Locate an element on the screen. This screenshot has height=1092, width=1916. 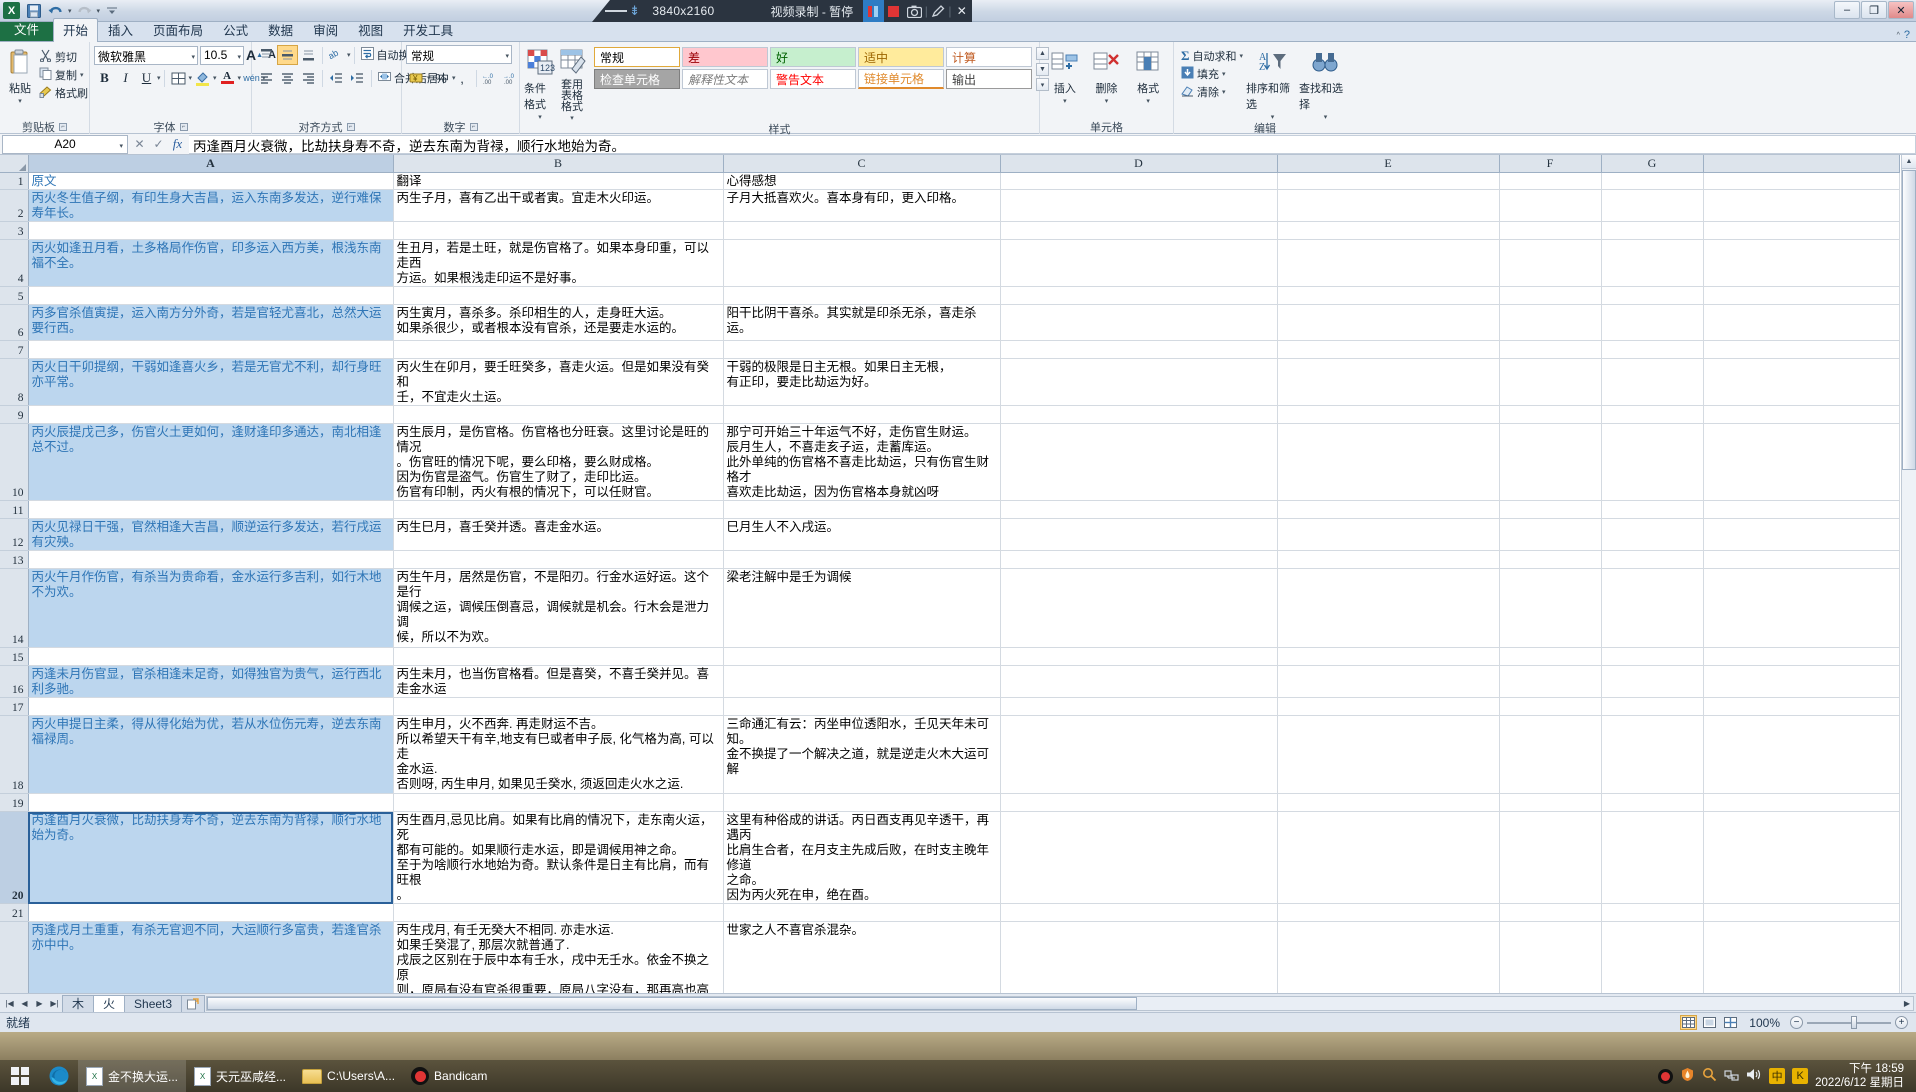
column-header-row: A B C D E F G is located at coordinates (950, 164).